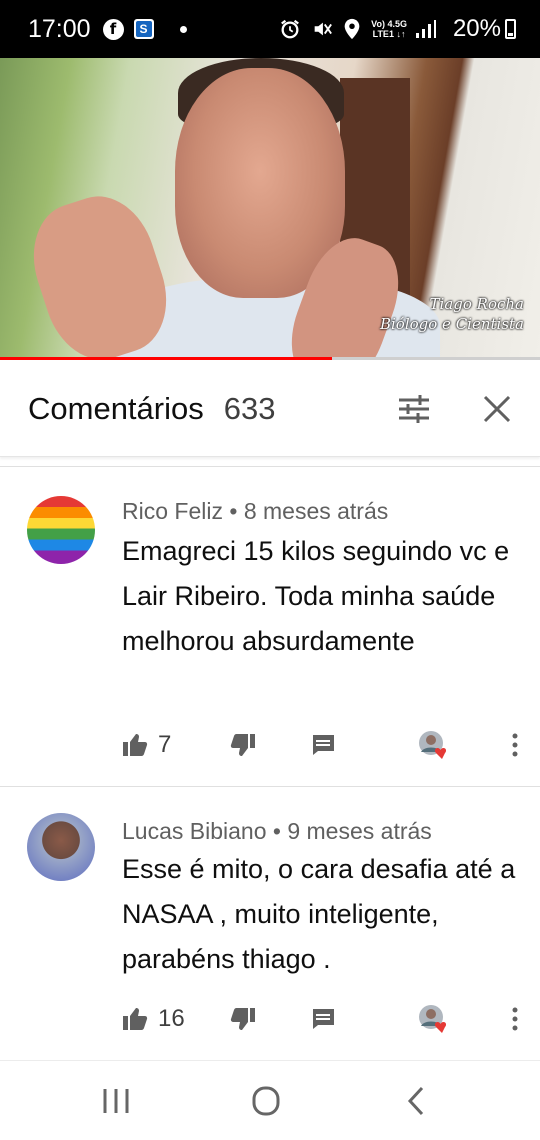  What do you see at coordinates (194, 831) in the screenshot?
I see `comment-author: Lucas Bibiano` at bounding box center [194, 831].